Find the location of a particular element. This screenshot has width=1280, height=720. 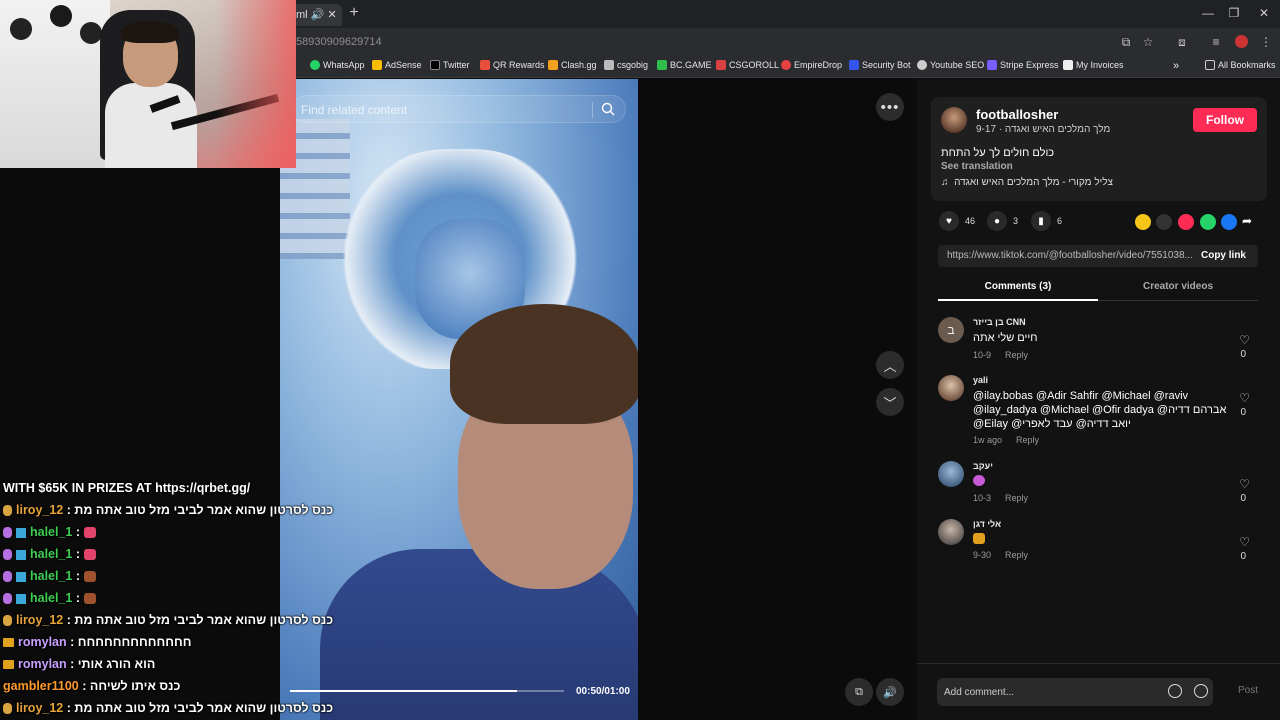

bookmark-bcgame: BC.GAME is located at coordinates (684, 65).